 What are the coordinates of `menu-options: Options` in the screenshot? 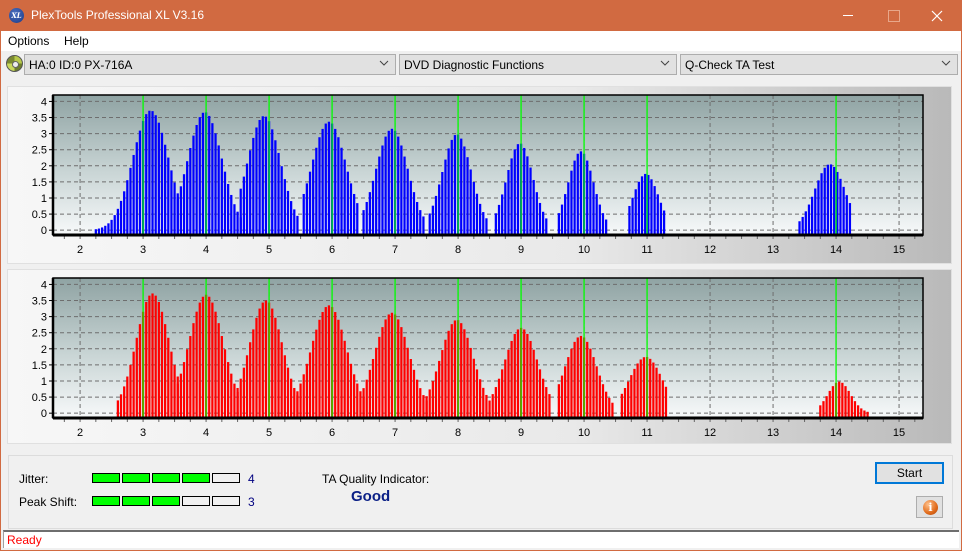 It's located at (28, 41).